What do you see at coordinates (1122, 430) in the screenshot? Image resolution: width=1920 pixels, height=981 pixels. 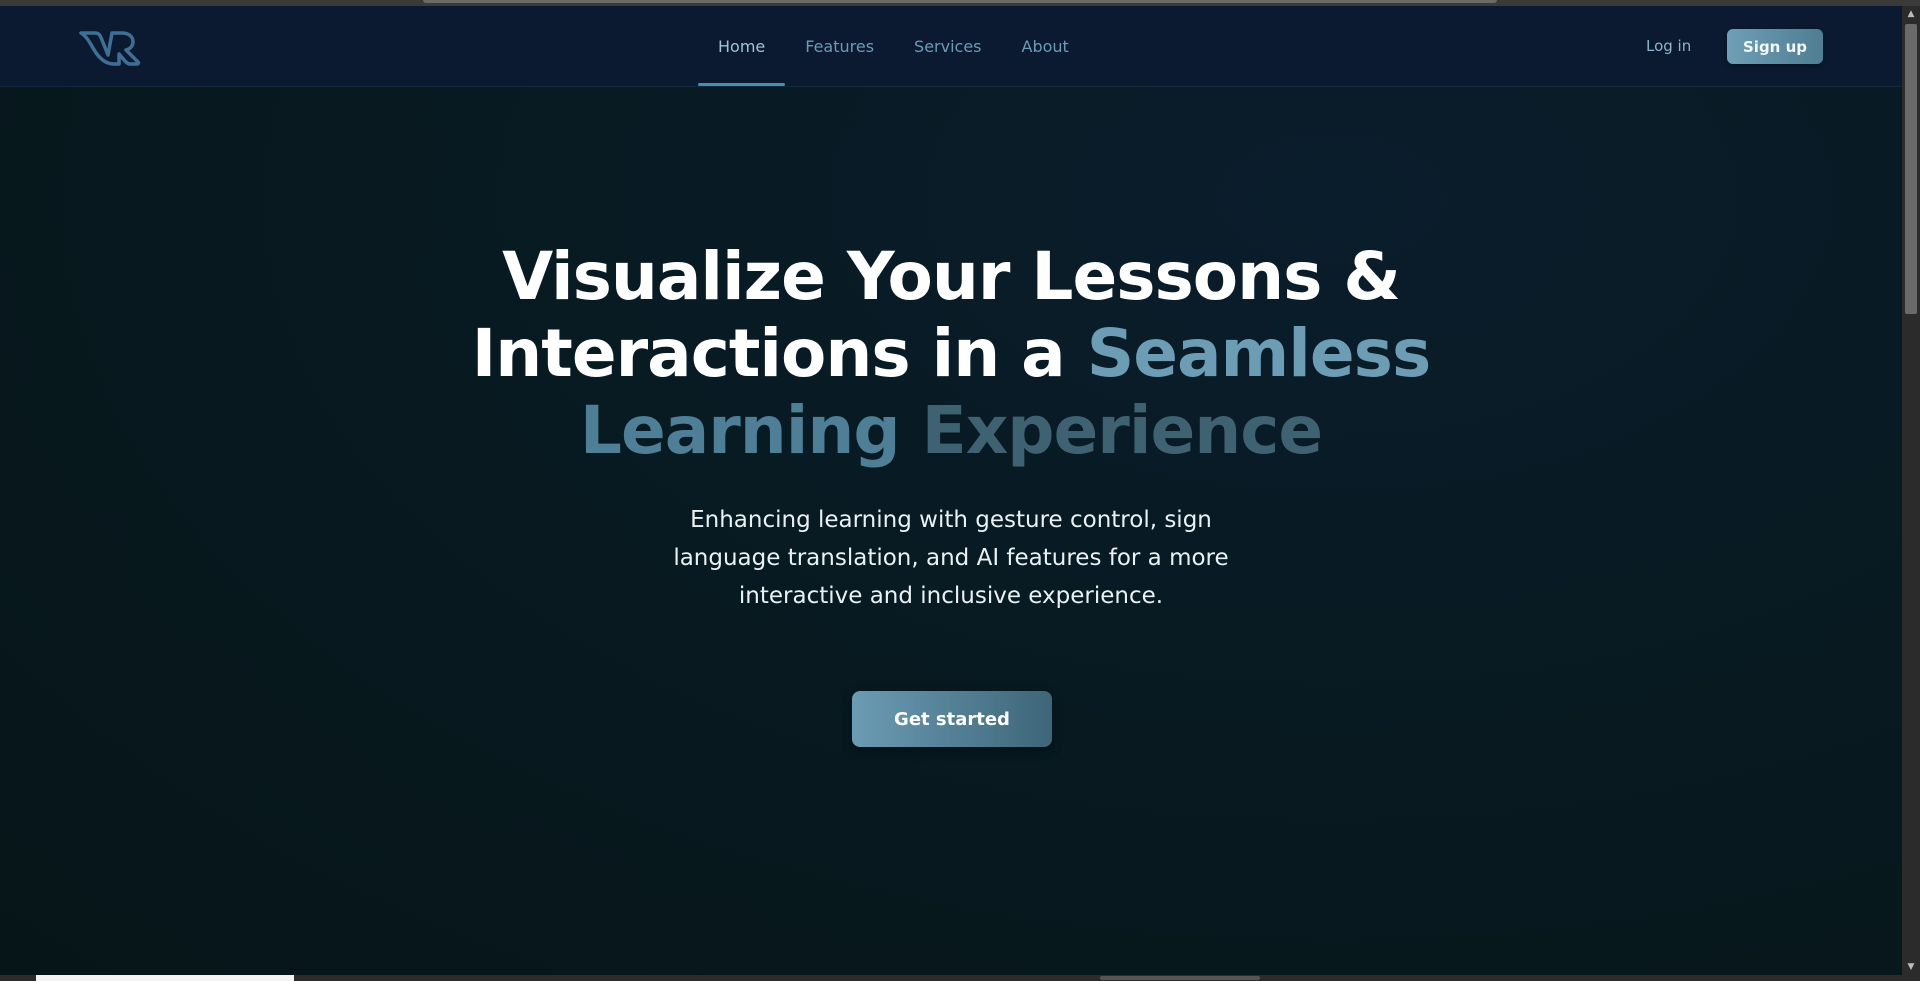 I see `hero-title-accent-experience: Experience` at bounding box center [1122, 430].